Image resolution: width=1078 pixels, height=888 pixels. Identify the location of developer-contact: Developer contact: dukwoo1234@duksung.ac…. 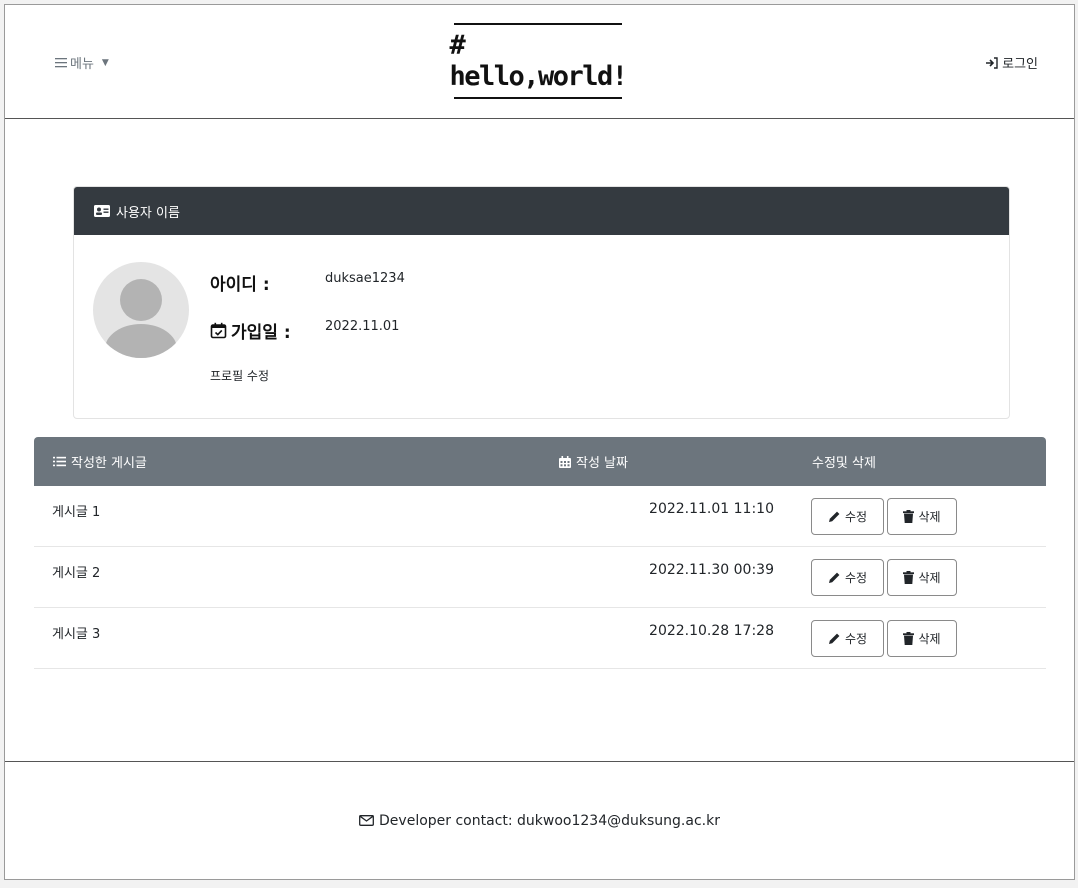
(549, 821).